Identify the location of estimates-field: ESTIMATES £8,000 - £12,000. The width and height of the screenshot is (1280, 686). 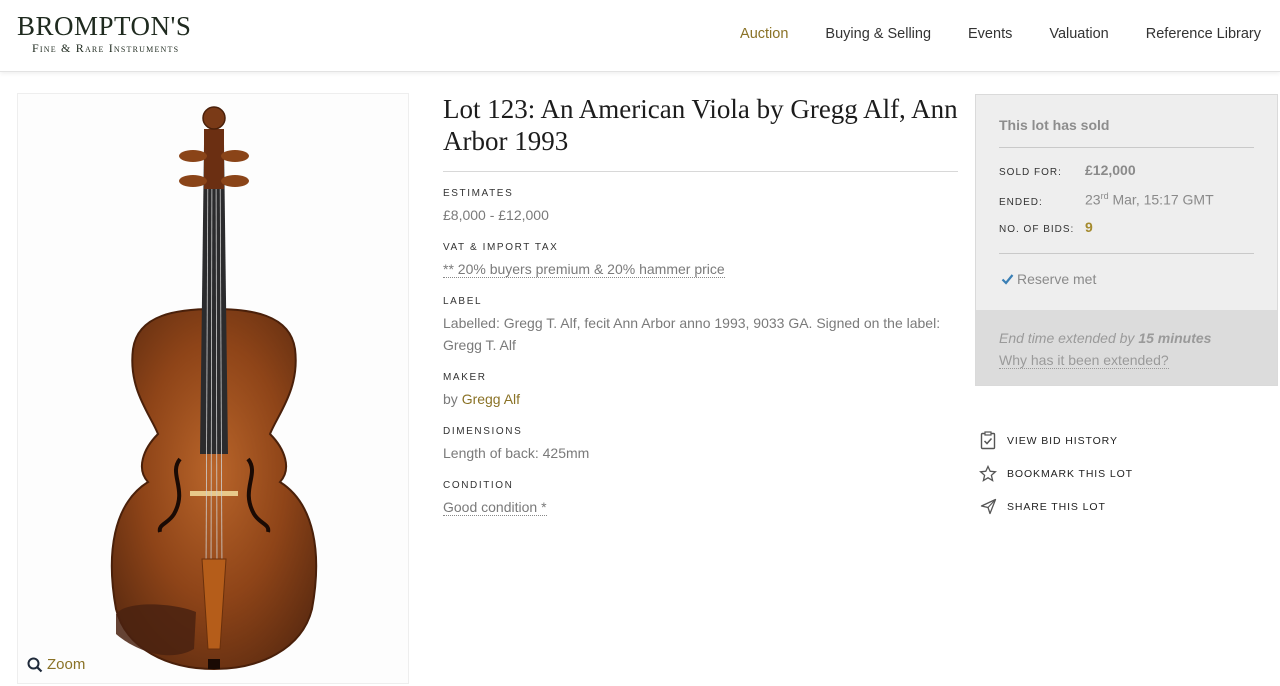
(700, 207).